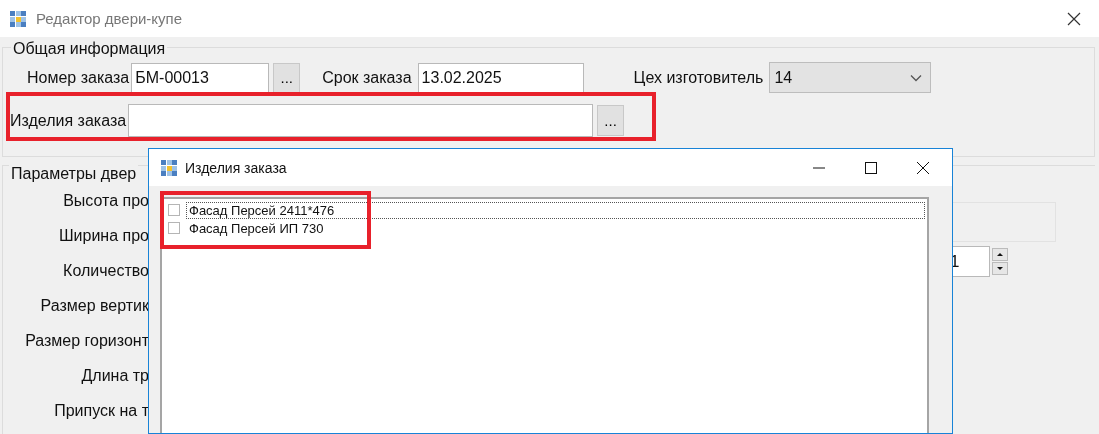 The width and height of the screenshot is (1099, 434). What do you see at coordinates (1000, 254) in the screenshot?
I see `spin-up-button` at bounding box center [1000, 254].